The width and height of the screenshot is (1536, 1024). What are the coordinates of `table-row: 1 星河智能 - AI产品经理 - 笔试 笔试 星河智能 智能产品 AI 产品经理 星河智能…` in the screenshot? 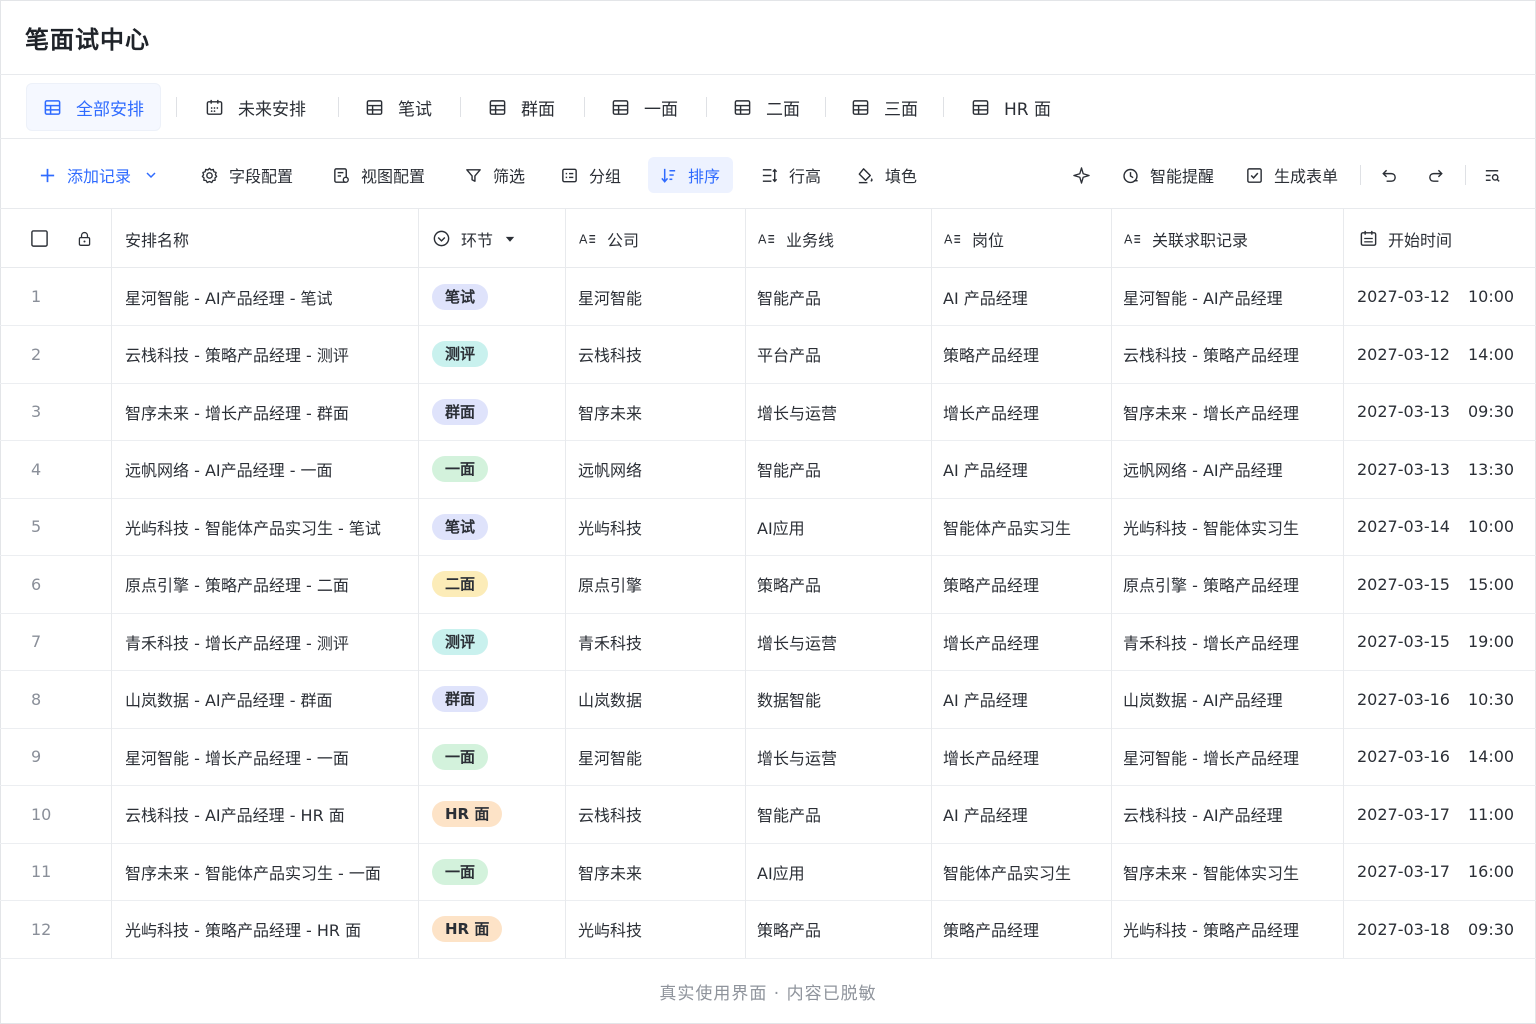 It's located at (768, 297).